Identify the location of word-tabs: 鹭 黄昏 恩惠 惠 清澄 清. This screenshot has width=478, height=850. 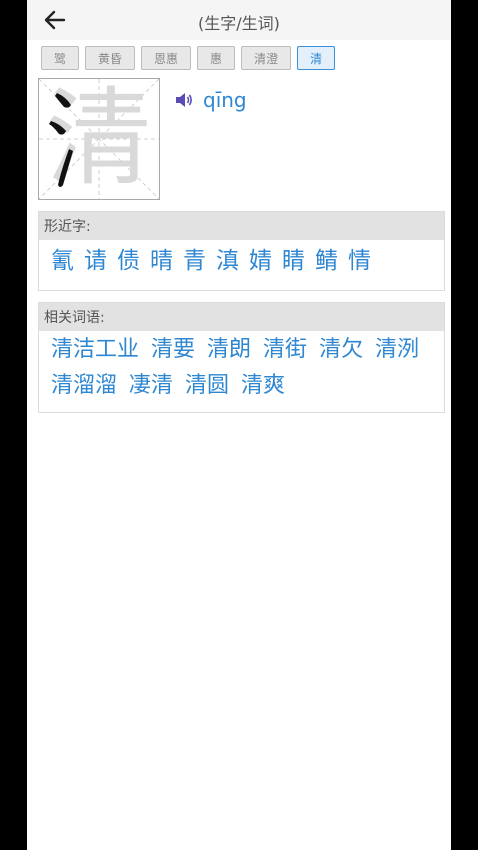
(188, 59).